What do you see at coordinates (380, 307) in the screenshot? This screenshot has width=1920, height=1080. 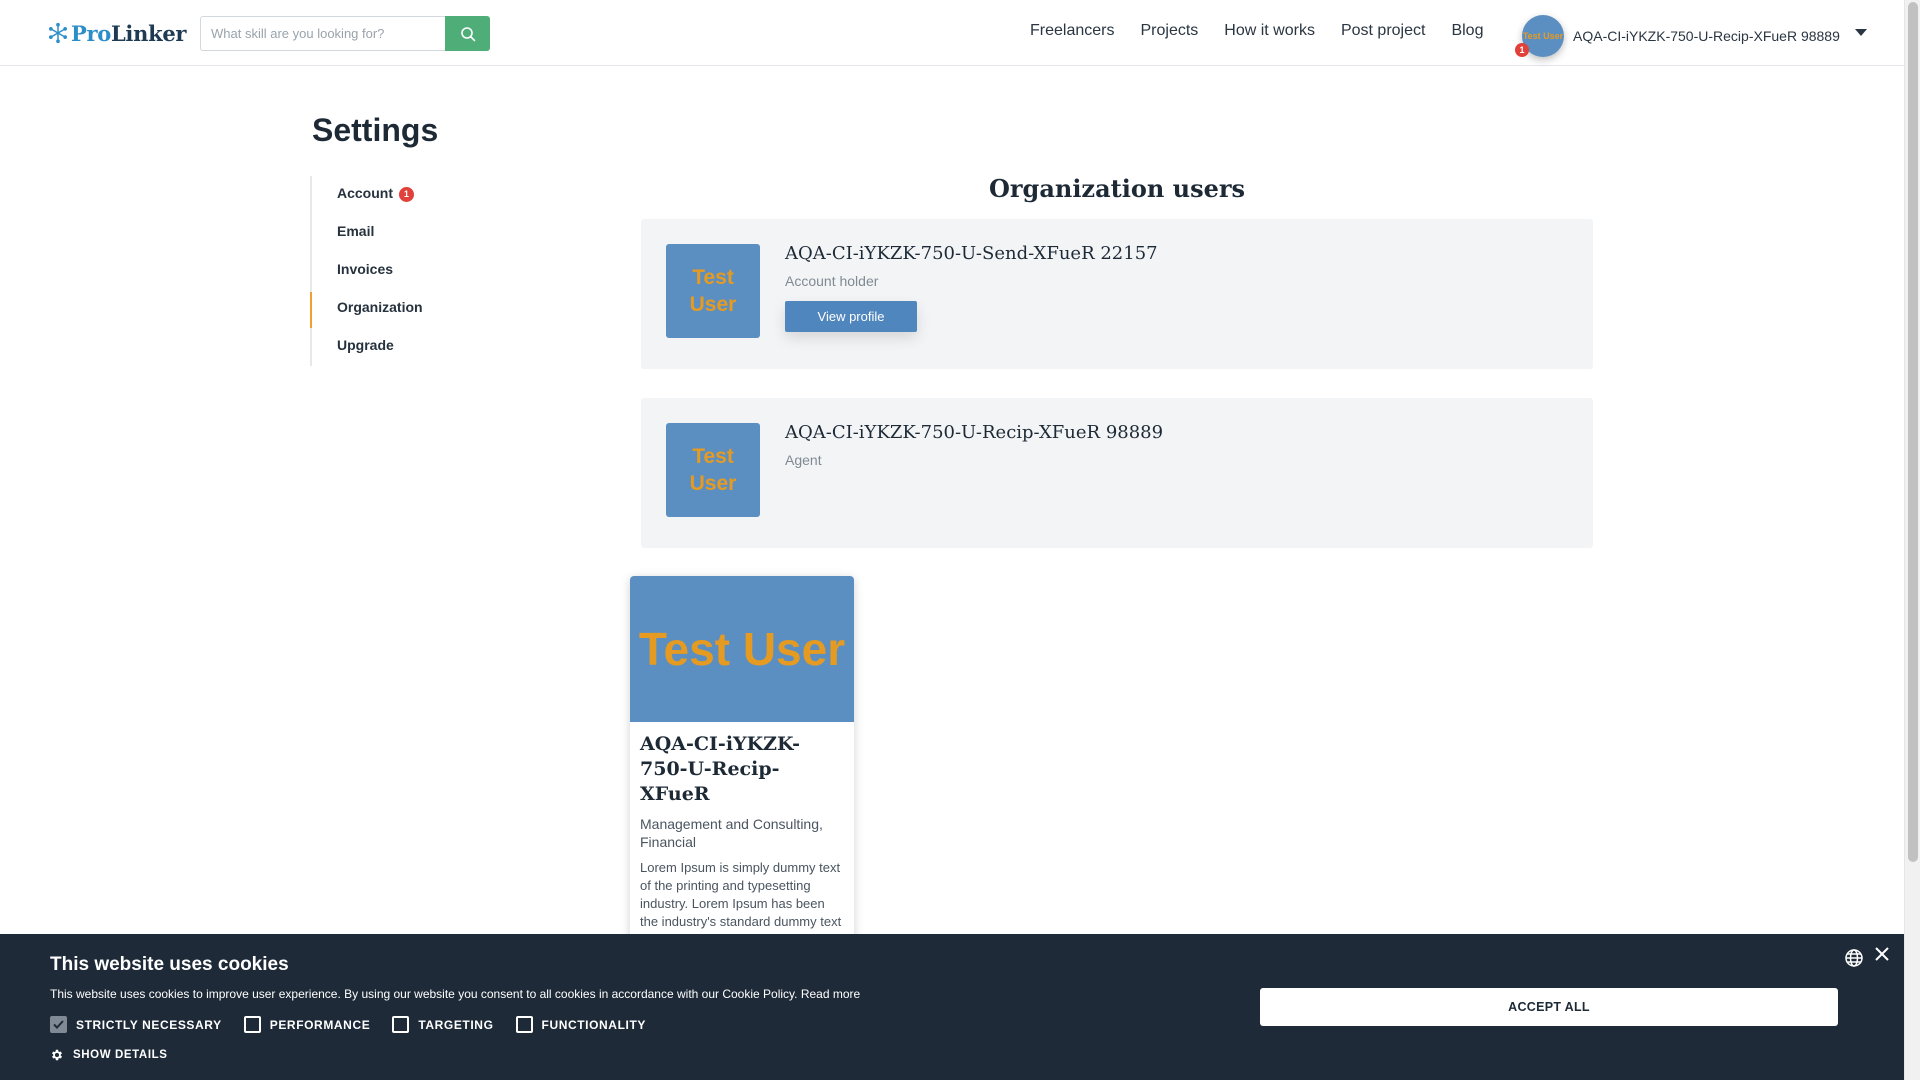 I see `settings-menu-label: Organization` at bounding box center [380, 307].